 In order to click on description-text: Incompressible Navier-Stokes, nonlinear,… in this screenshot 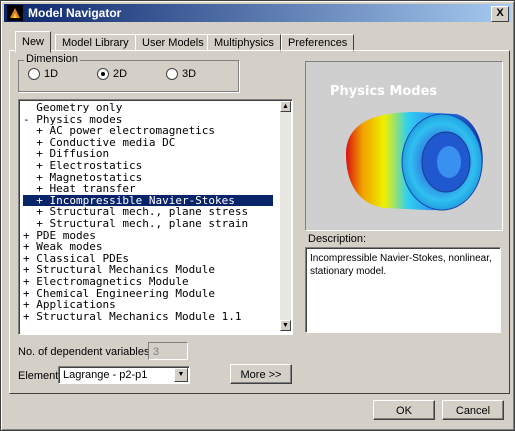, I will do `click(403, 290)`.